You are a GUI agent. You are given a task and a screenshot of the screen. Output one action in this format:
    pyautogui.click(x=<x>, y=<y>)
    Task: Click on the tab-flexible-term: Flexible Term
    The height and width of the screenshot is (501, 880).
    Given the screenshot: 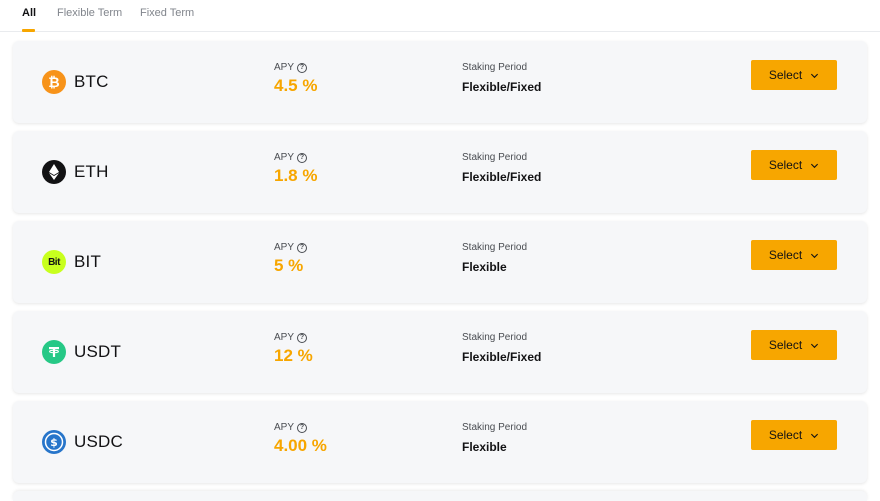 What is the action you would take?
    pyautogui.click(x=89, y=13)
    